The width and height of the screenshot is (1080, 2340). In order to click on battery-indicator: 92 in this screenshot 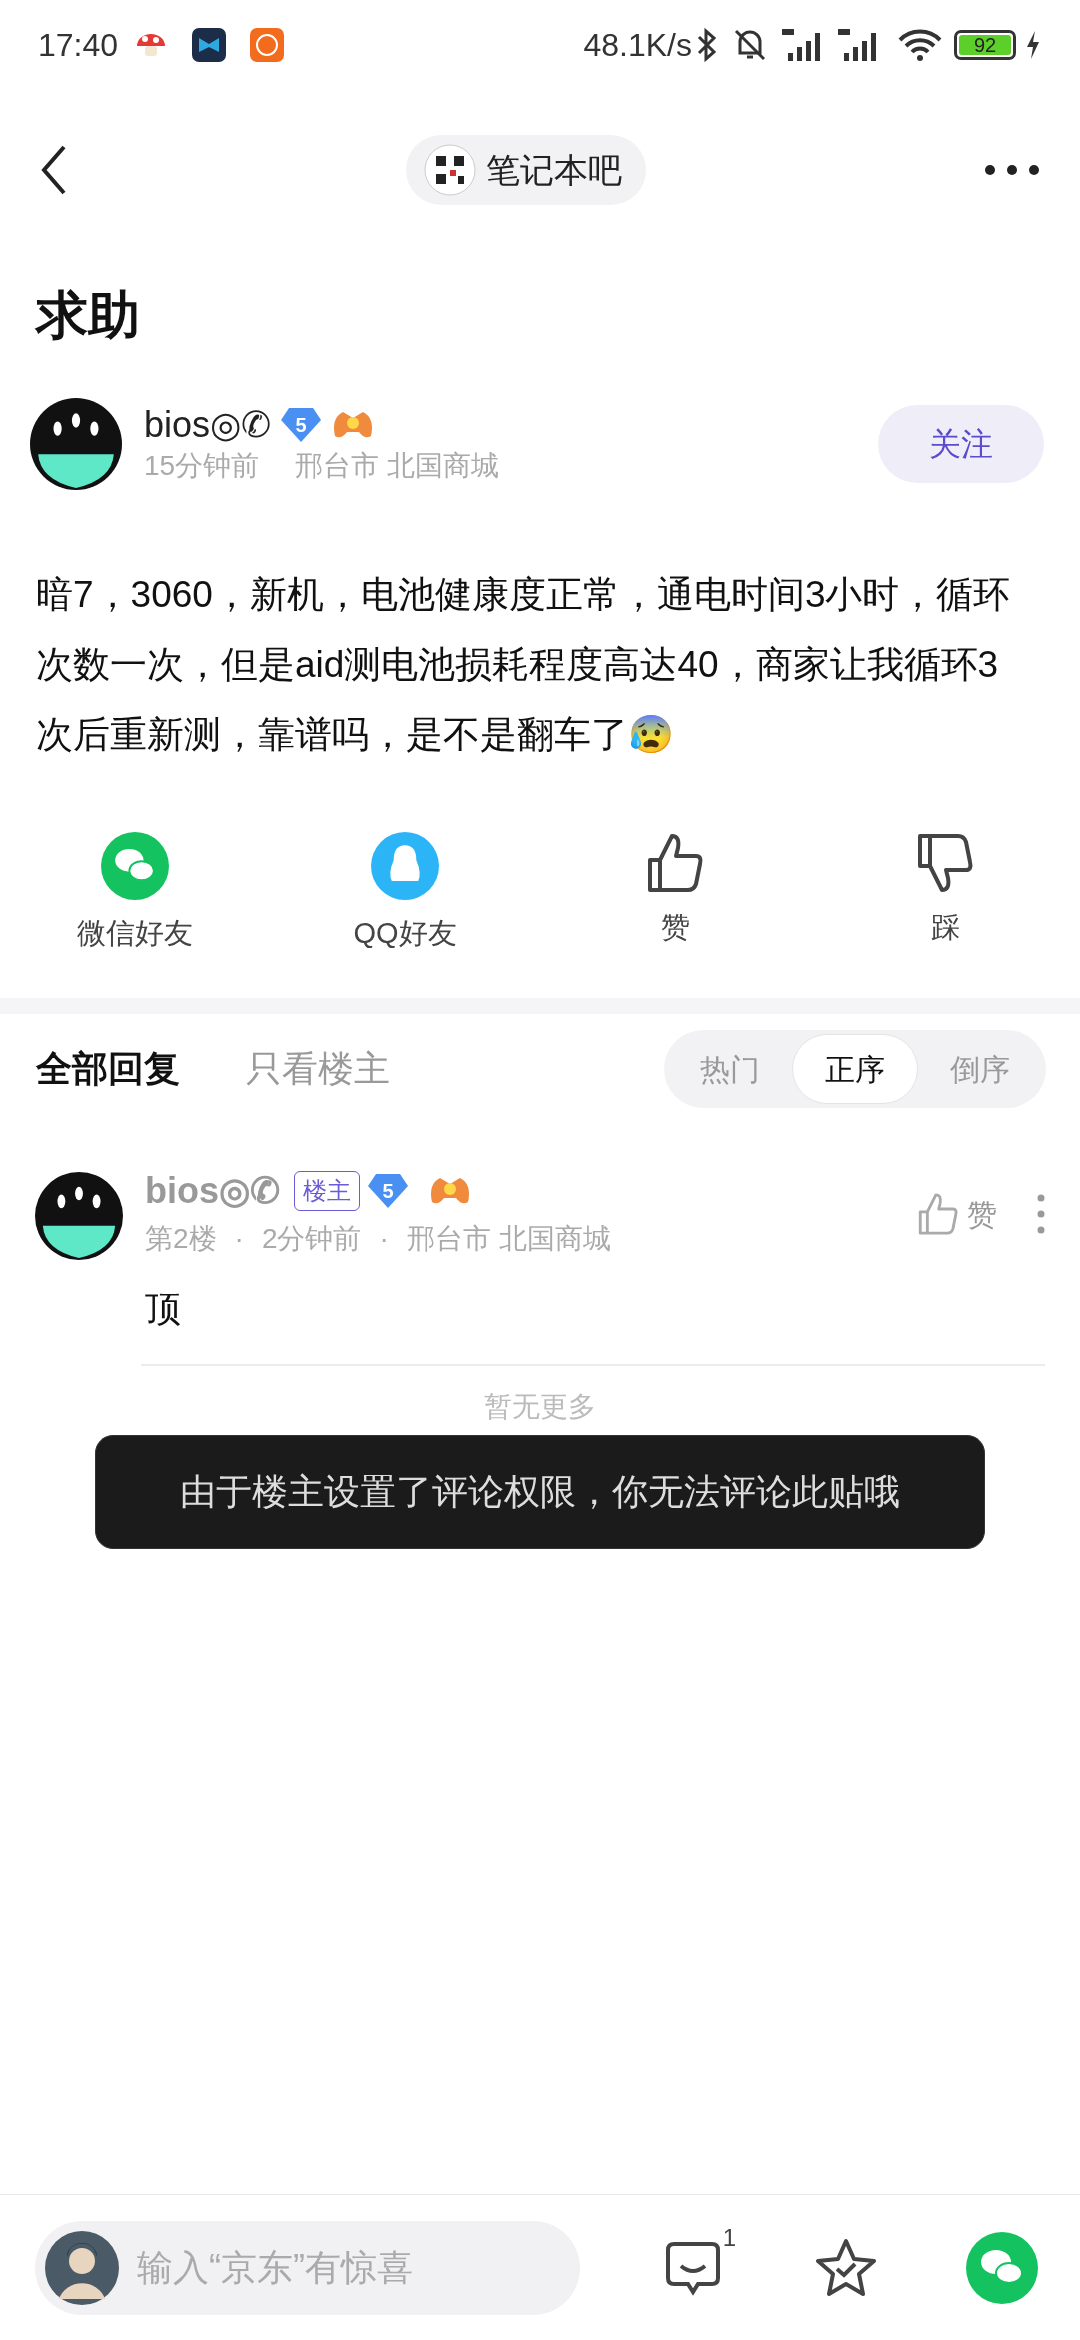, I will do `click(985, 45)`.